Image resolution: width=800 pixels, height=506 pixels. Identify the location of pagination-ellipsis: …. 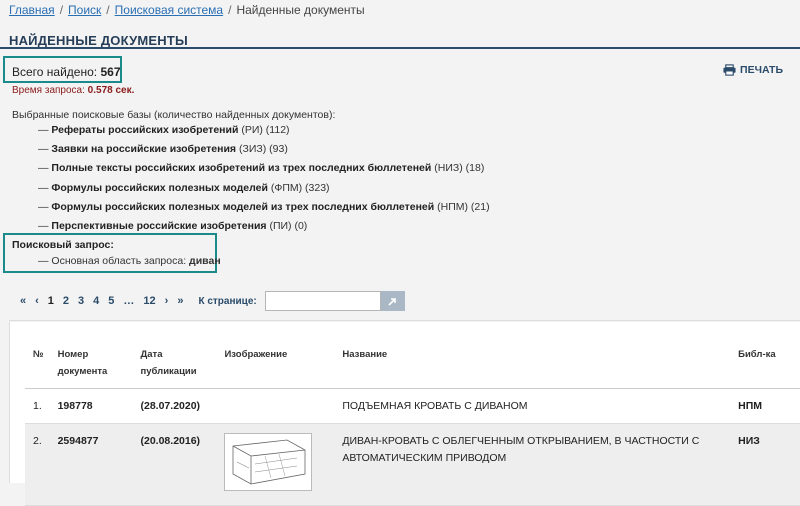
(129, 301).